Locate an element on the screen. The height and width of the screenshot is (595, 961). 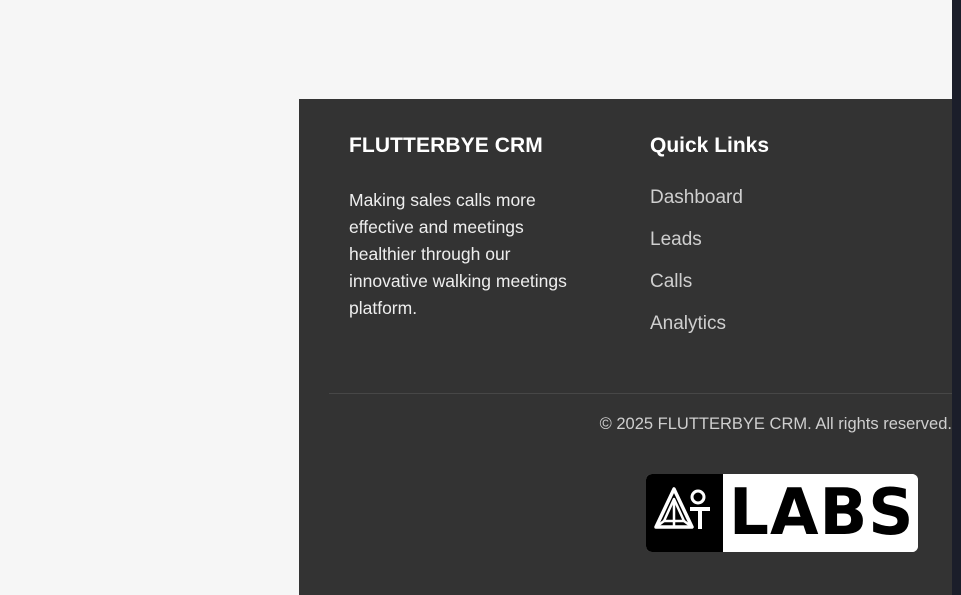
triangle-logo-icon is located at coordinates (684, 513).